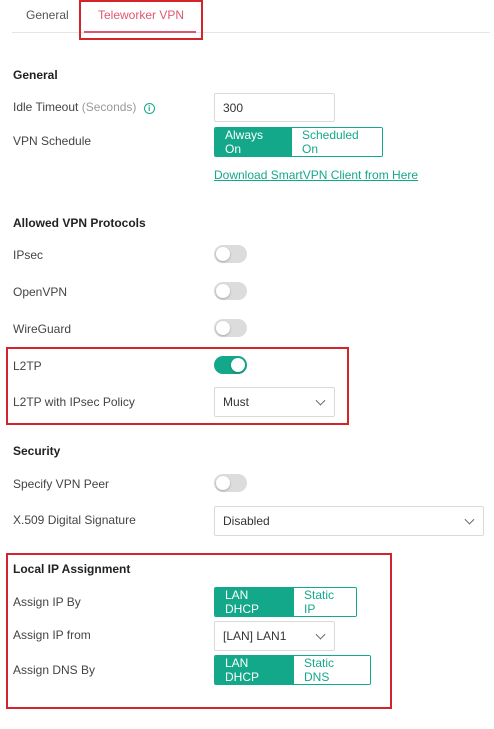  I want to click on x509-value: Disabled, so click(246, 521).